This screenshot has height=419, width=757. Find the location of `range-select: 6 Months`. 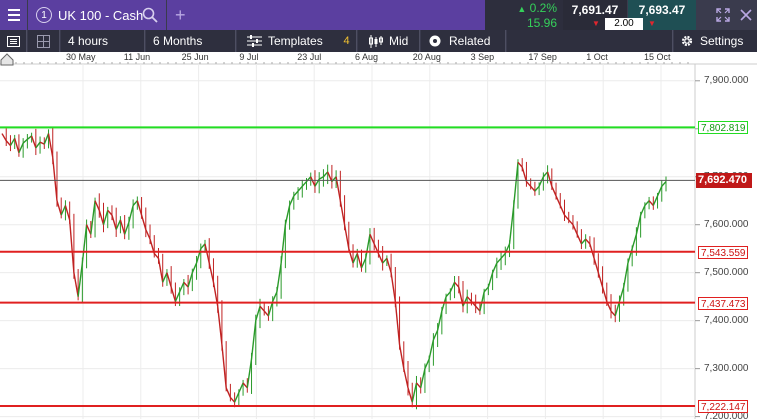

range-select: 6 Months is located at coordinates (191, 41).